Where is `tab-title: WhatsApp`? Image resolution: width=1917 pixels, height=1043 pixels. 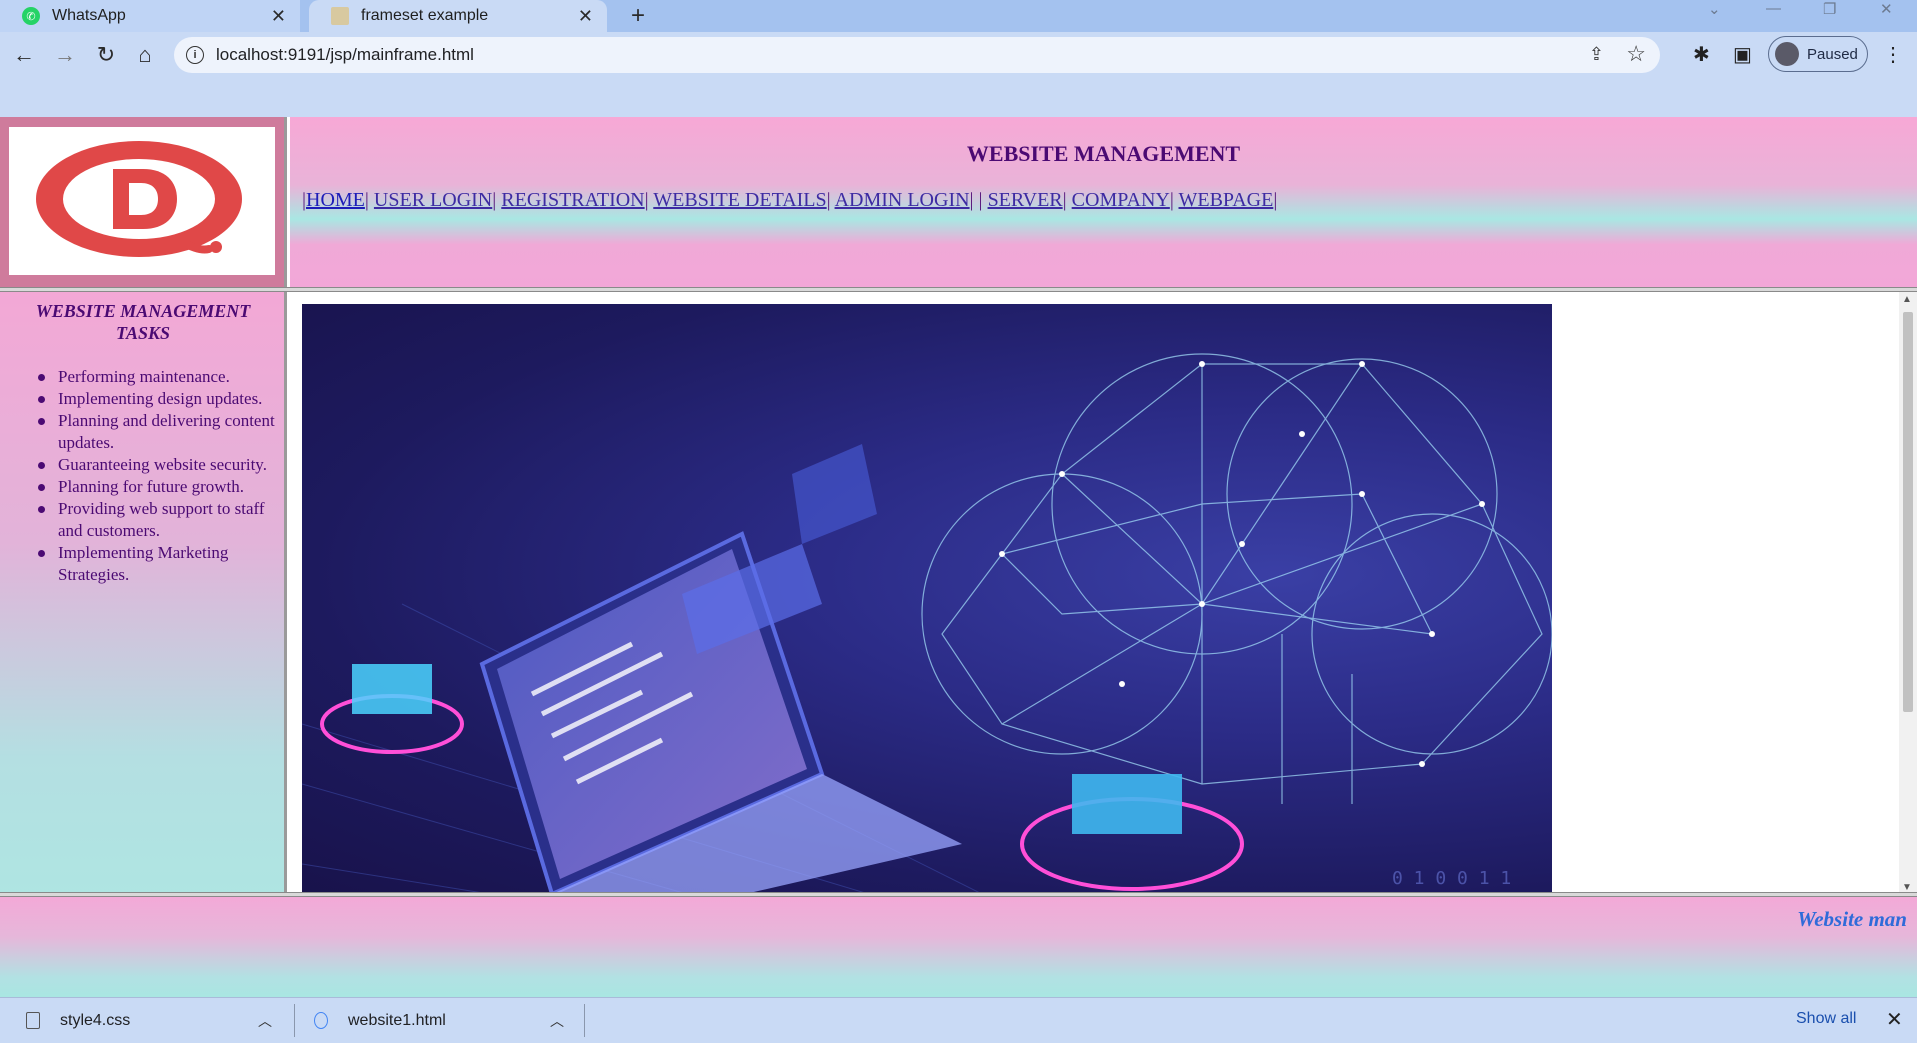
tab-title: WhatsApp is located at coordinates (89, 15).